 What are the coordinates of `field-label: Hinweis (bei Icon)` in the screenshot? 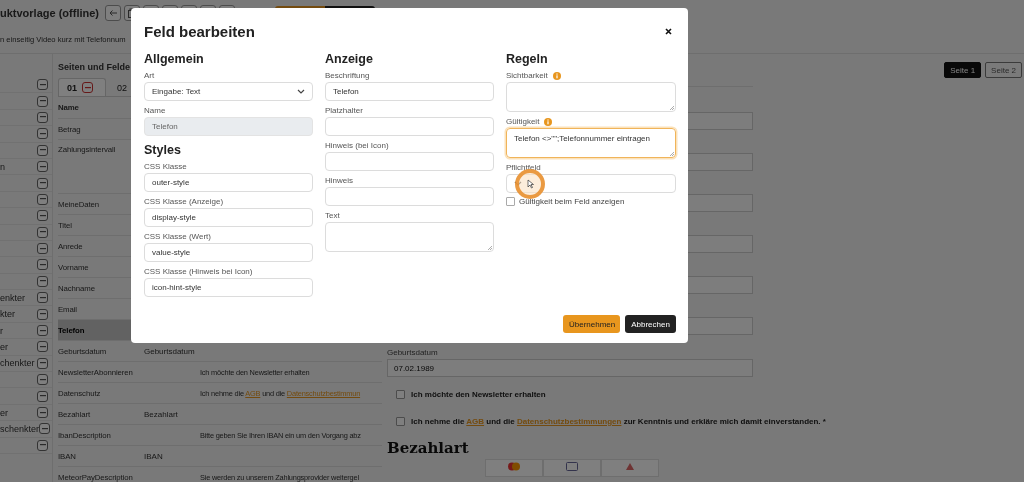 It's located at (357, 145).